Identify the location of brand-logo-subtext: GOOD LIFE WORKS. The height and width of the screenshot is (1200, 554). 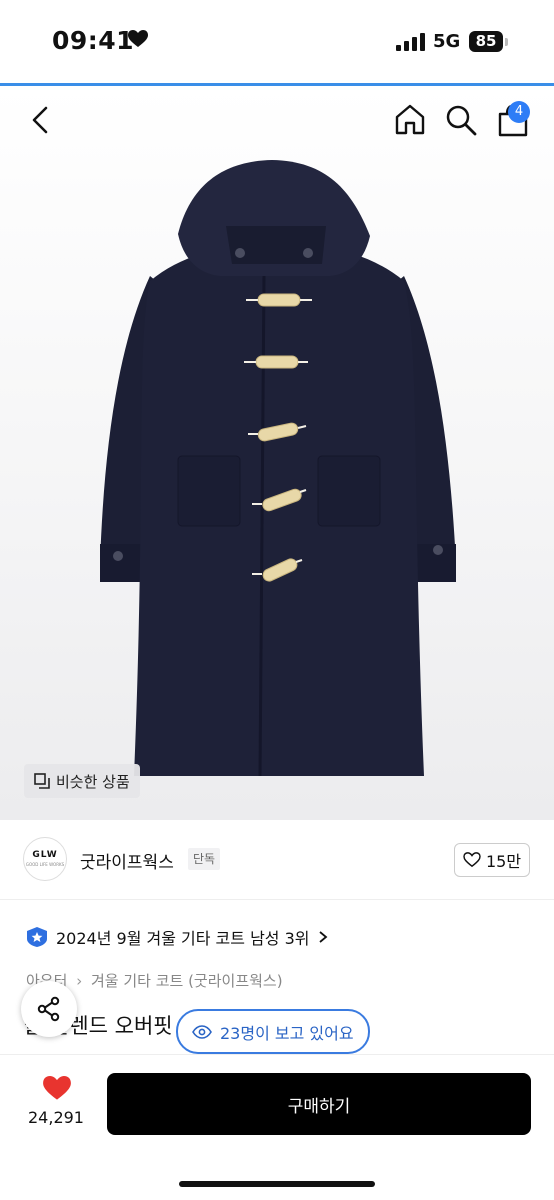
(45, 864).